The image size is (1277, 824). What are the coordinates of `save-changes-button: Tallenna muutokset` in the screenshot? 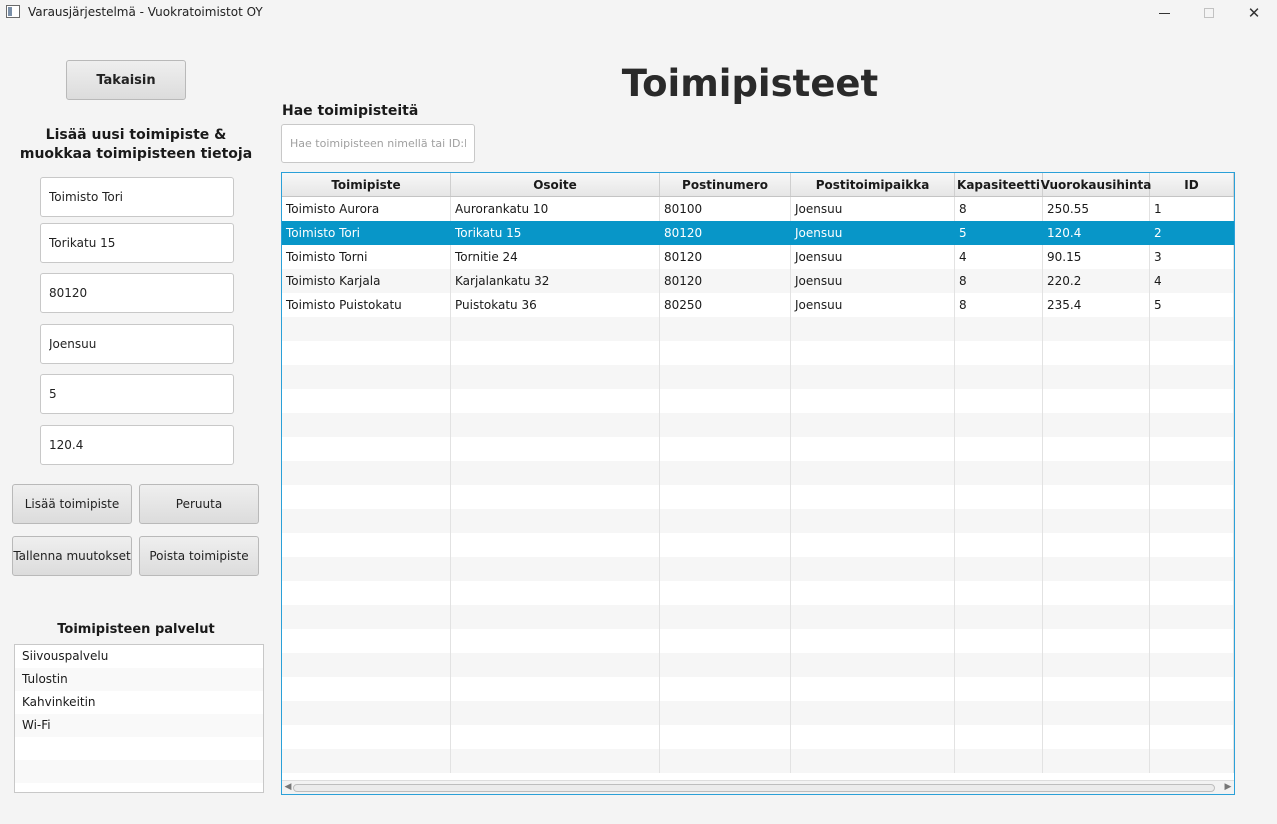 It's located at (72, 556).